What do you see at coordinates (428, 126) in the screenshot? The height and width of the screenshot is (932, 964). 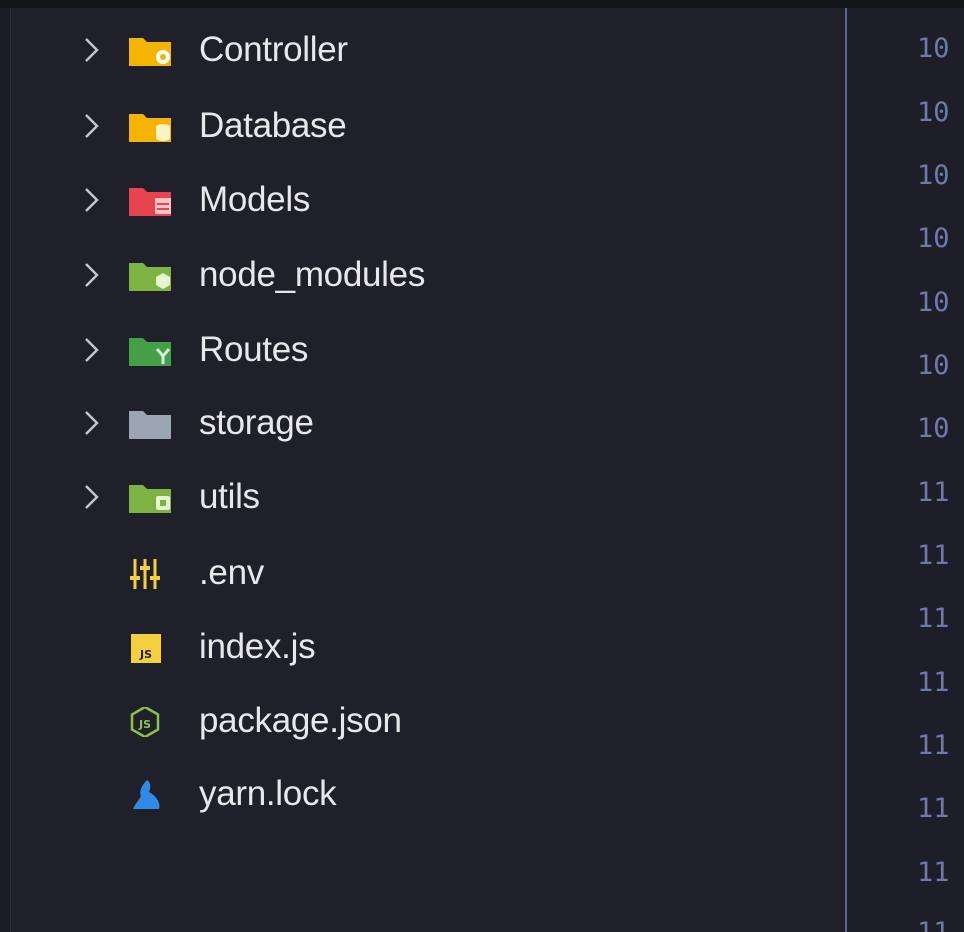 I see `tree-item-database: Database` at bounding box center [428, 126].